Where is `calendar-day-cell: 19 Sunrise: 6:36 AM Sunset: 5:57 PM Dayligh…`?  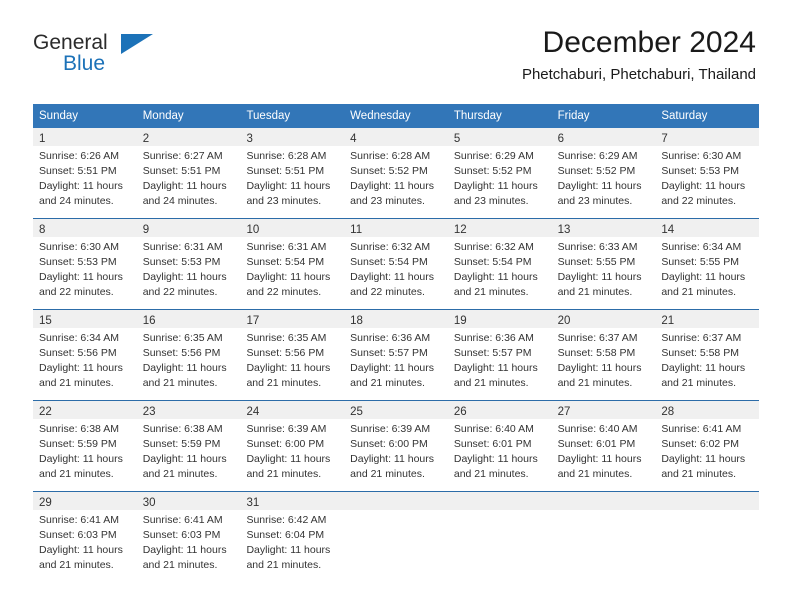 calendar-day-cell: 19 Sunrise: 6:36 AM Sunset: 5:57 PM Dayligh… is located at coordinates (499, 355).